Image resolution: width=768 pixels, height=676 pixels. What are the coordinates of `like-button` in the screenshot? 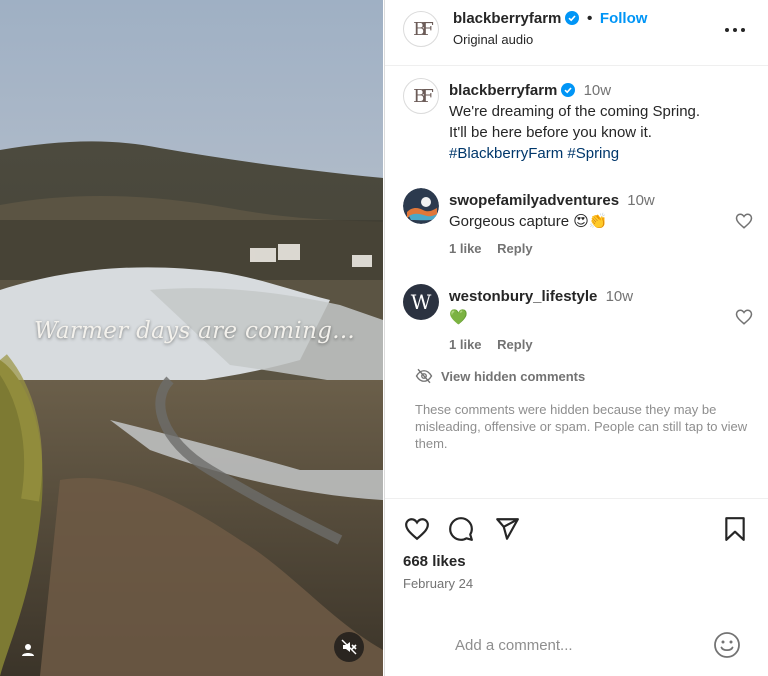 It's located at (417, 529).